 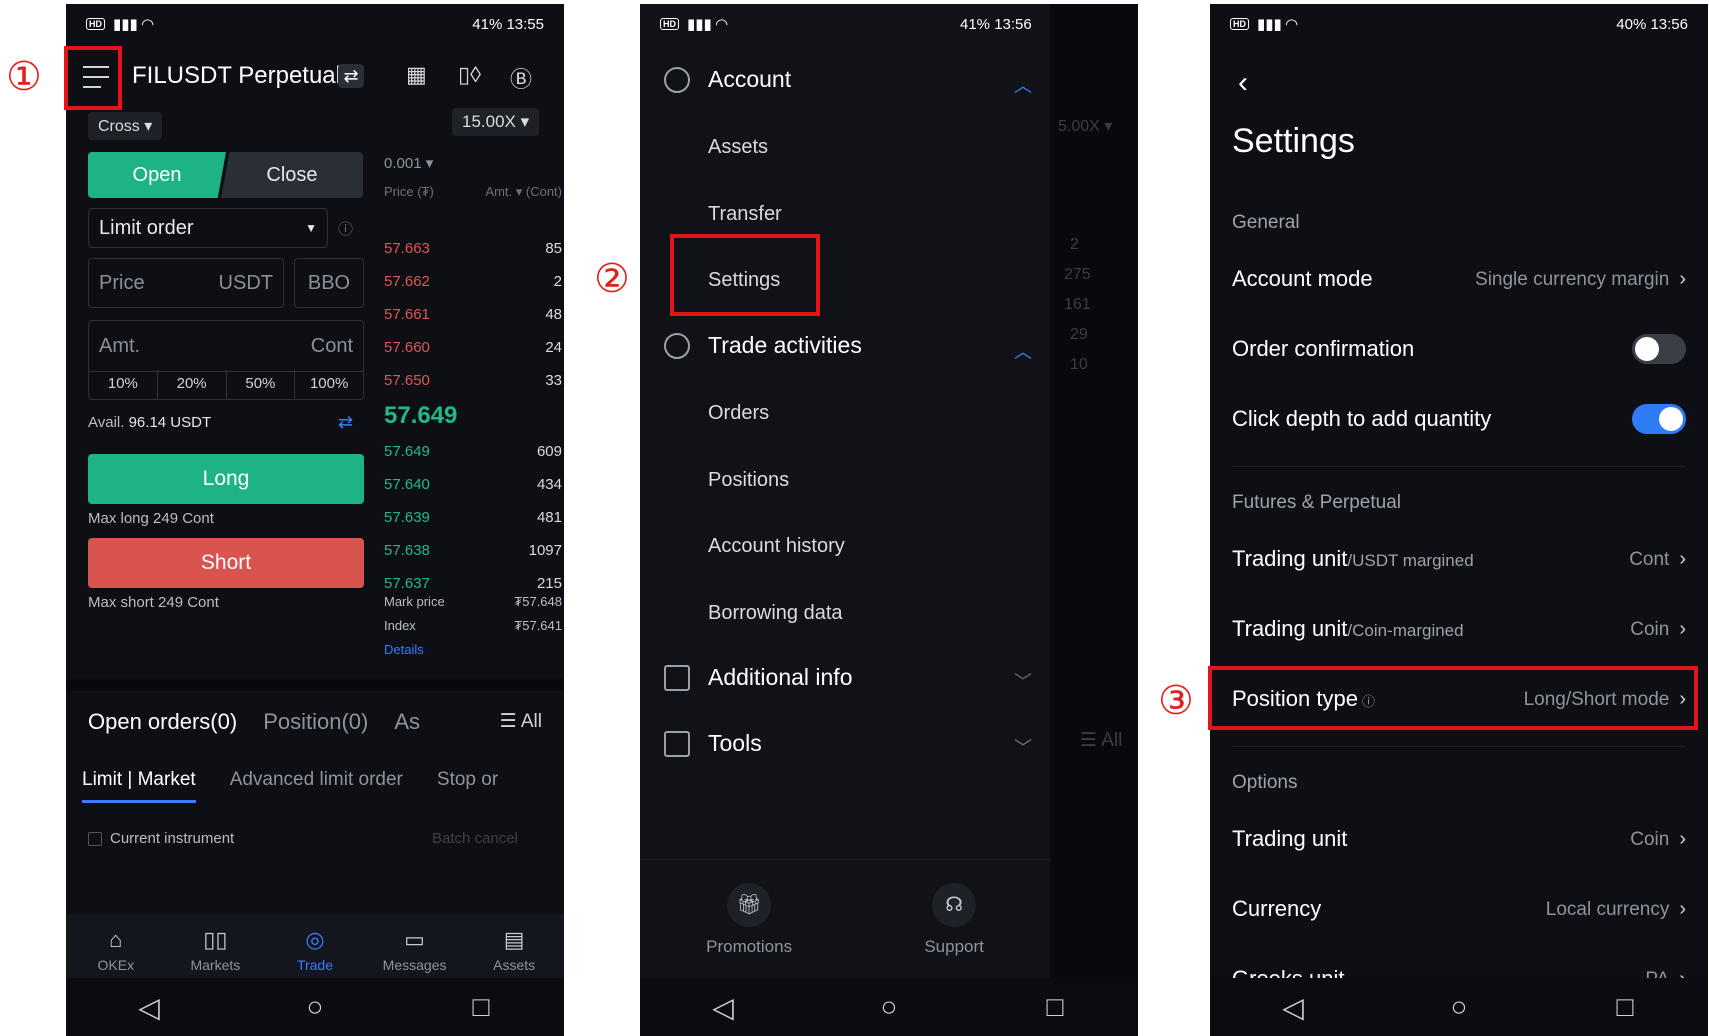 I want to click on calculator-icon: ▦, so click(x=416, y=75).